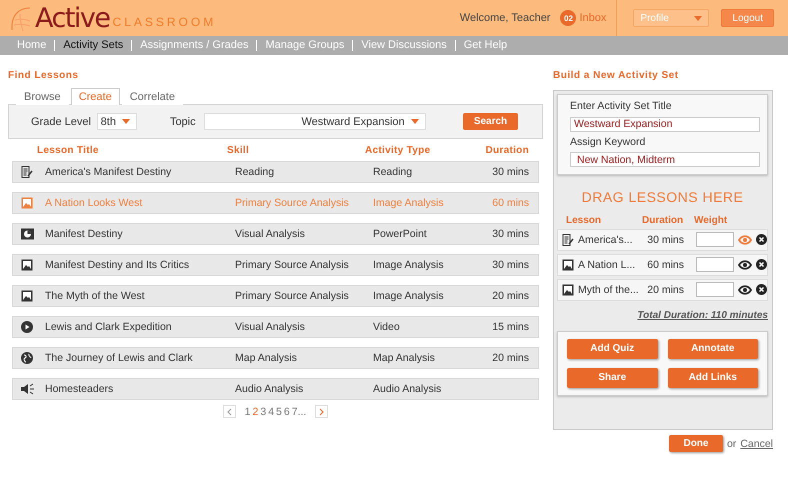  Describe the element at coordinates (27, 327) in the screenshot. I see `play-icon` at that location.